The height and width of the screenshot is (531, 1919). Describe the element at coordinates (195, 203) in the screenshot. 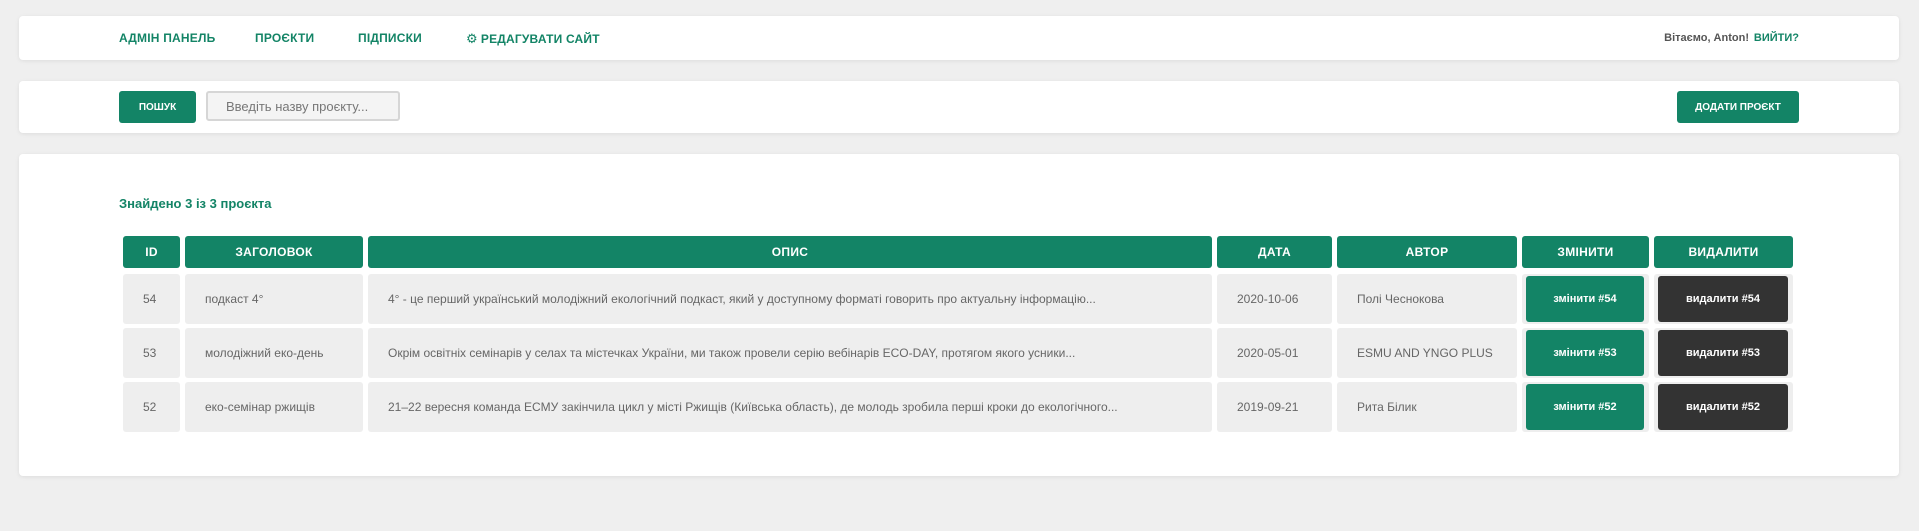

I see `results-count: Знайдено 3 із 3 проєкта` at that location.